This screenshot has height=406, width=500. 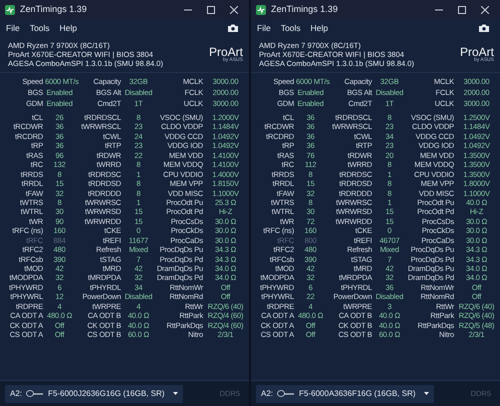 I want to click on module-name: F5-6000A3636F16G (16GB, SR), so click(x=358, y=394).